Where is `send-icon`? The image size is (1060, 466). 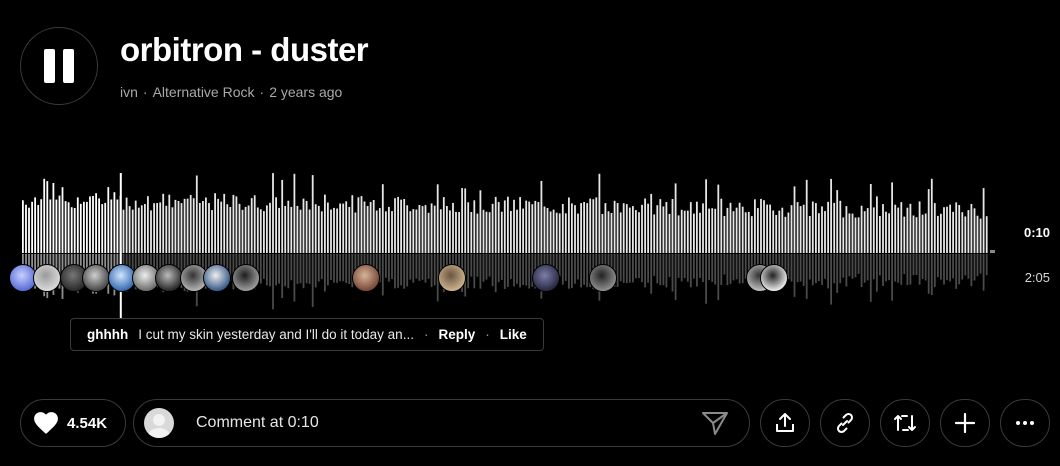
send-icon is located at coordinates (715, 423).